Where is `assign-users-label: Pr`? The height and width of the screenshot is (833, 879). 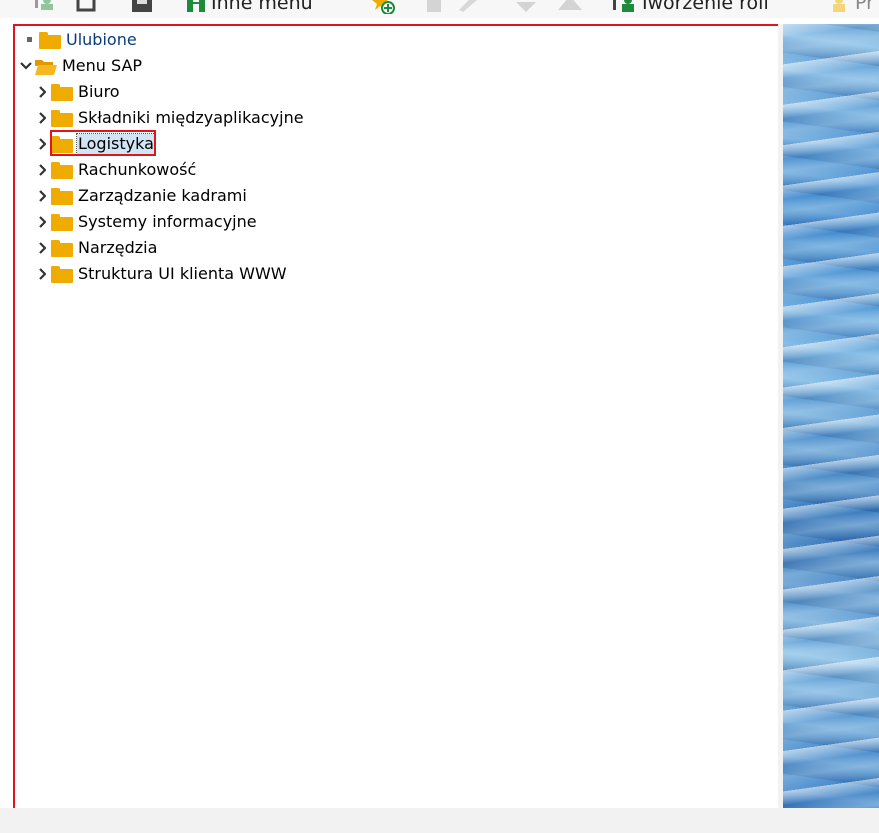 assign-users-label: Pr is located at coordinates (864, 7).